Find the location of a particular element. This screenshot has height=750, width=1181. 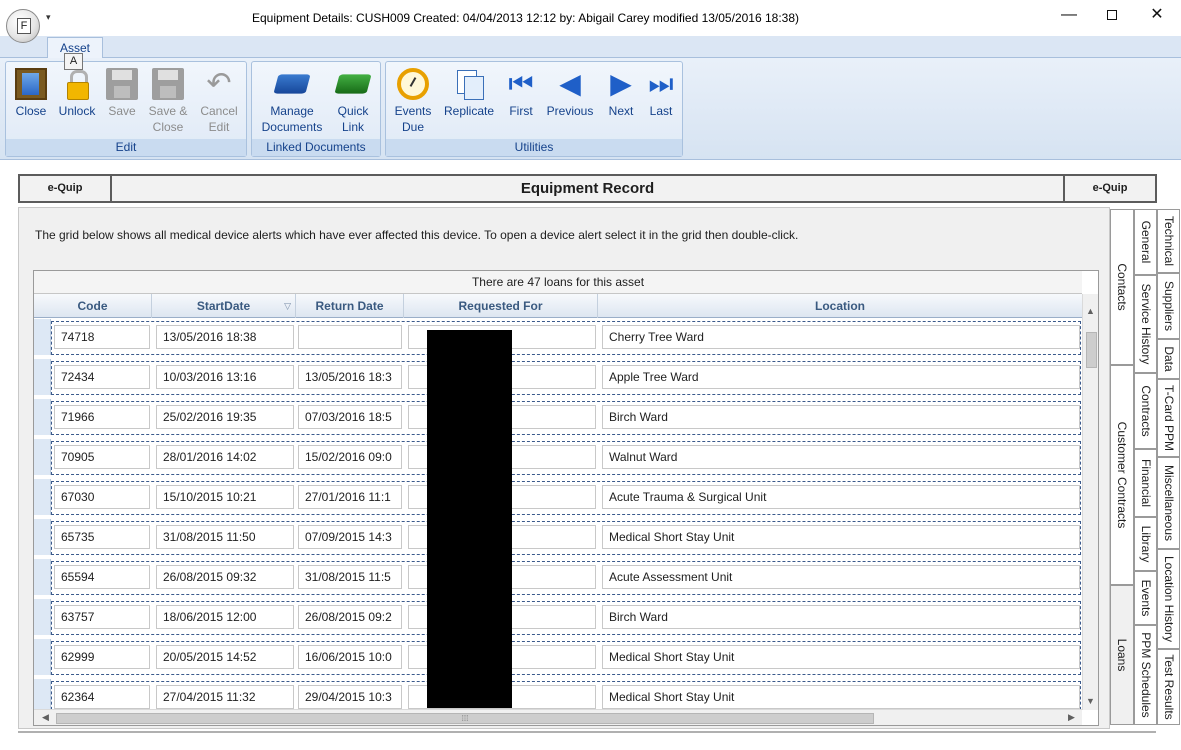

column-header-code: Code is located at coordinates (93, 306).